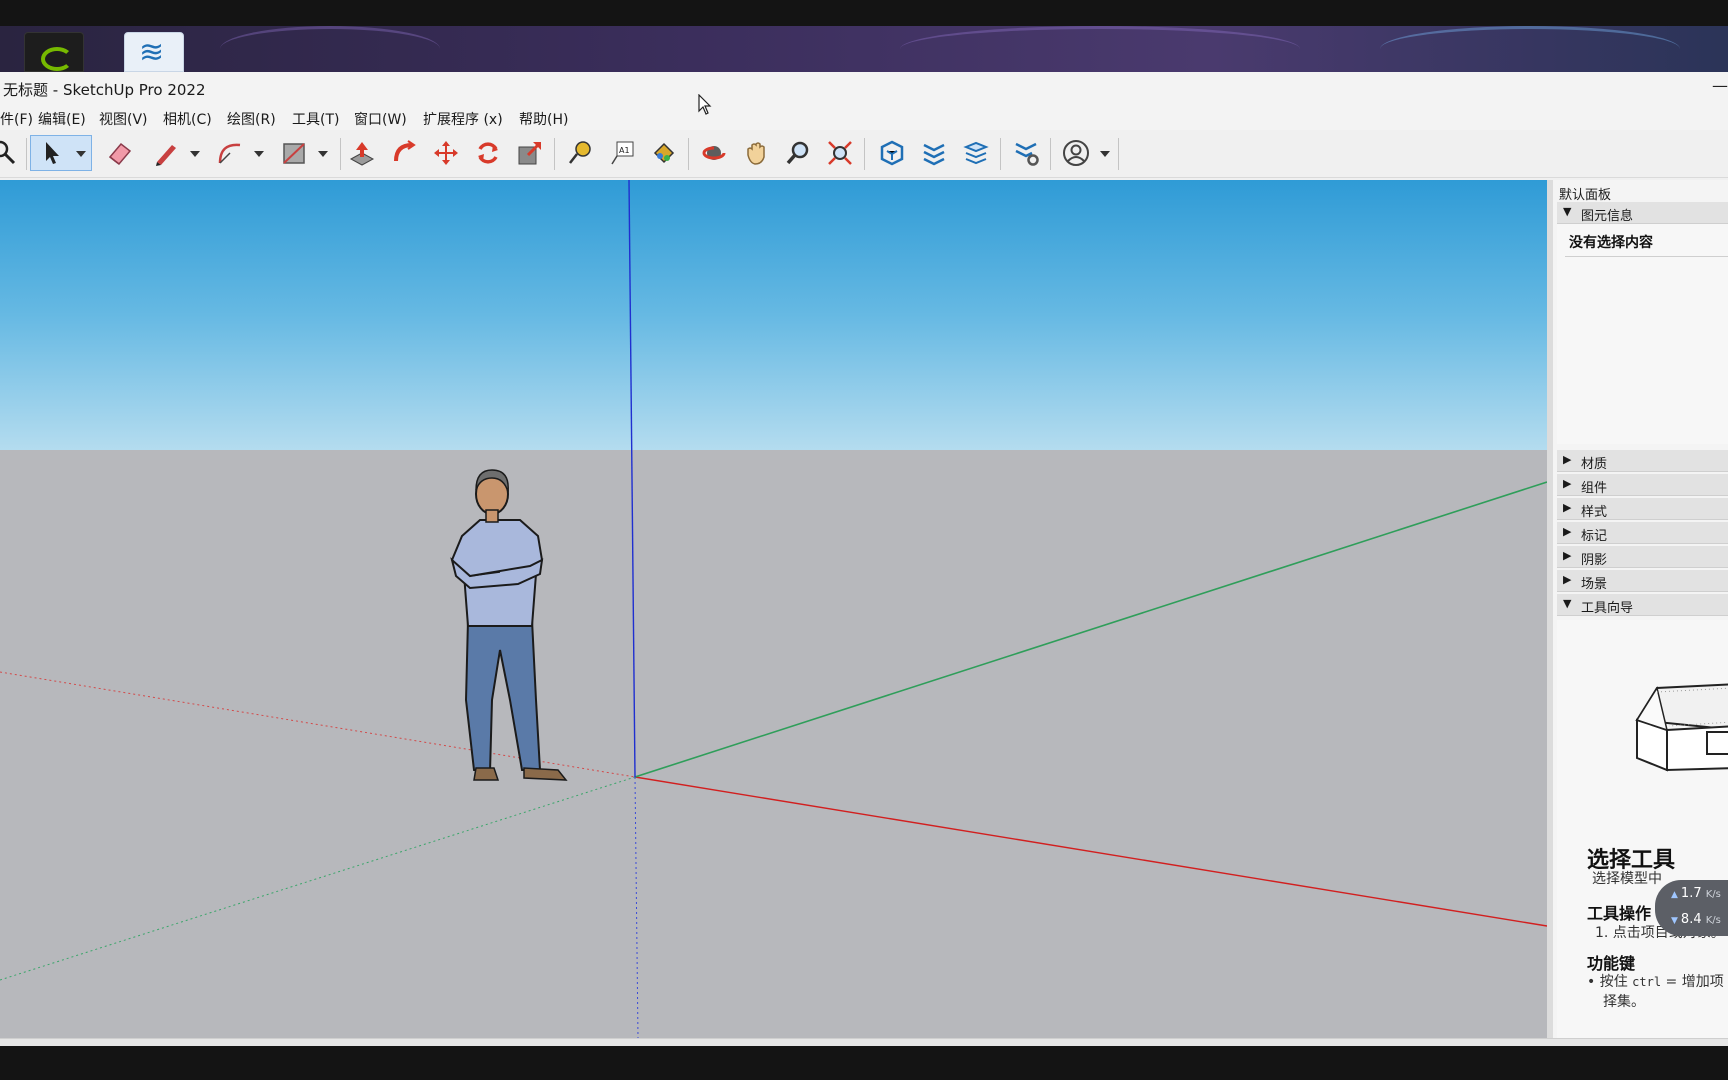  I want to click on tray-section-label: 材质, so click(1594, 464).